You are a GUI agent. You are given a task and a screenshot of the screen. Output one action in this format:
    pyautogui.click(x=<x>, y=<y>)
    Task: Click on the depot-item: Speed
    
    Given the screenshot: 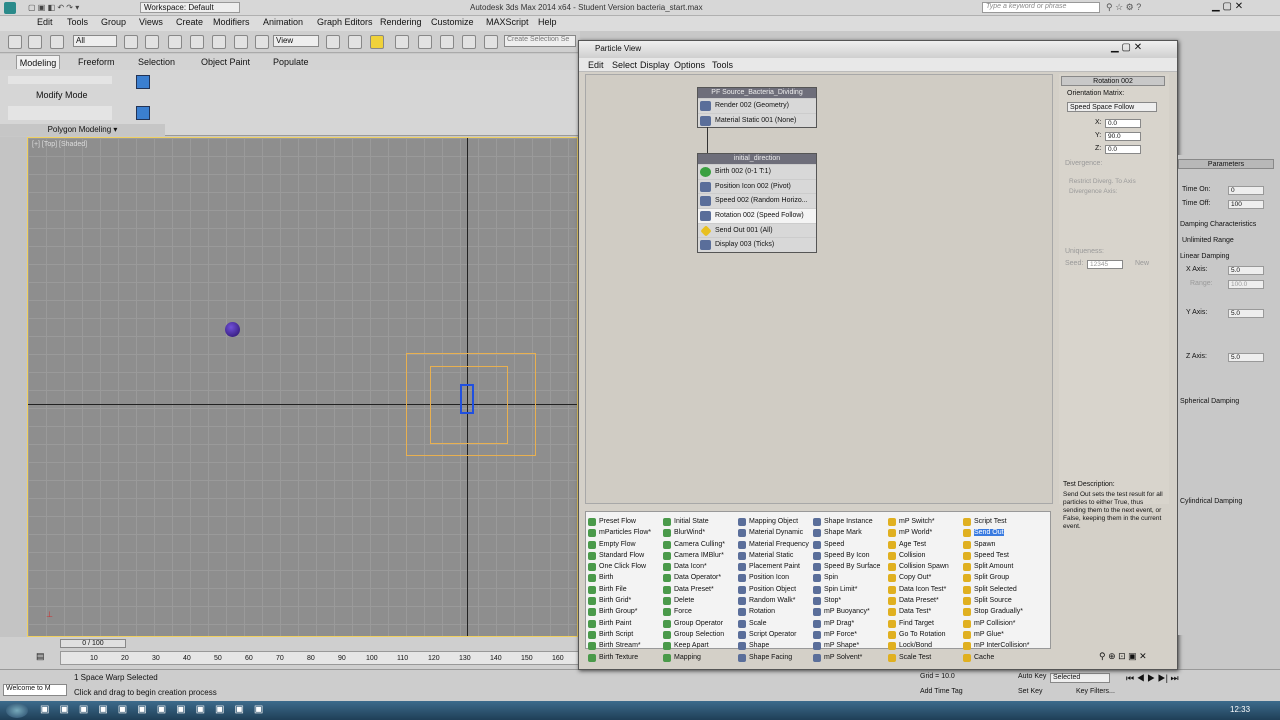 What is the action you would take?
    pyautogui.click(x=850, y=544)
    